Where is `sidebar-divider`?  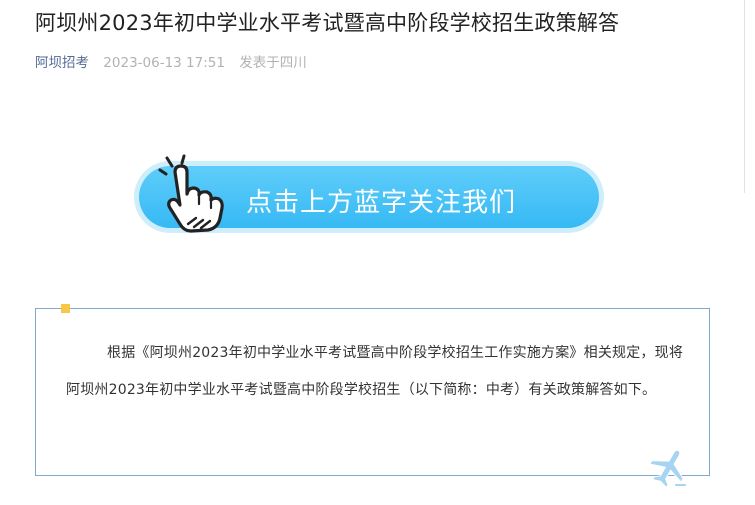
sidebar-divider is located at coordinates (744, 96).